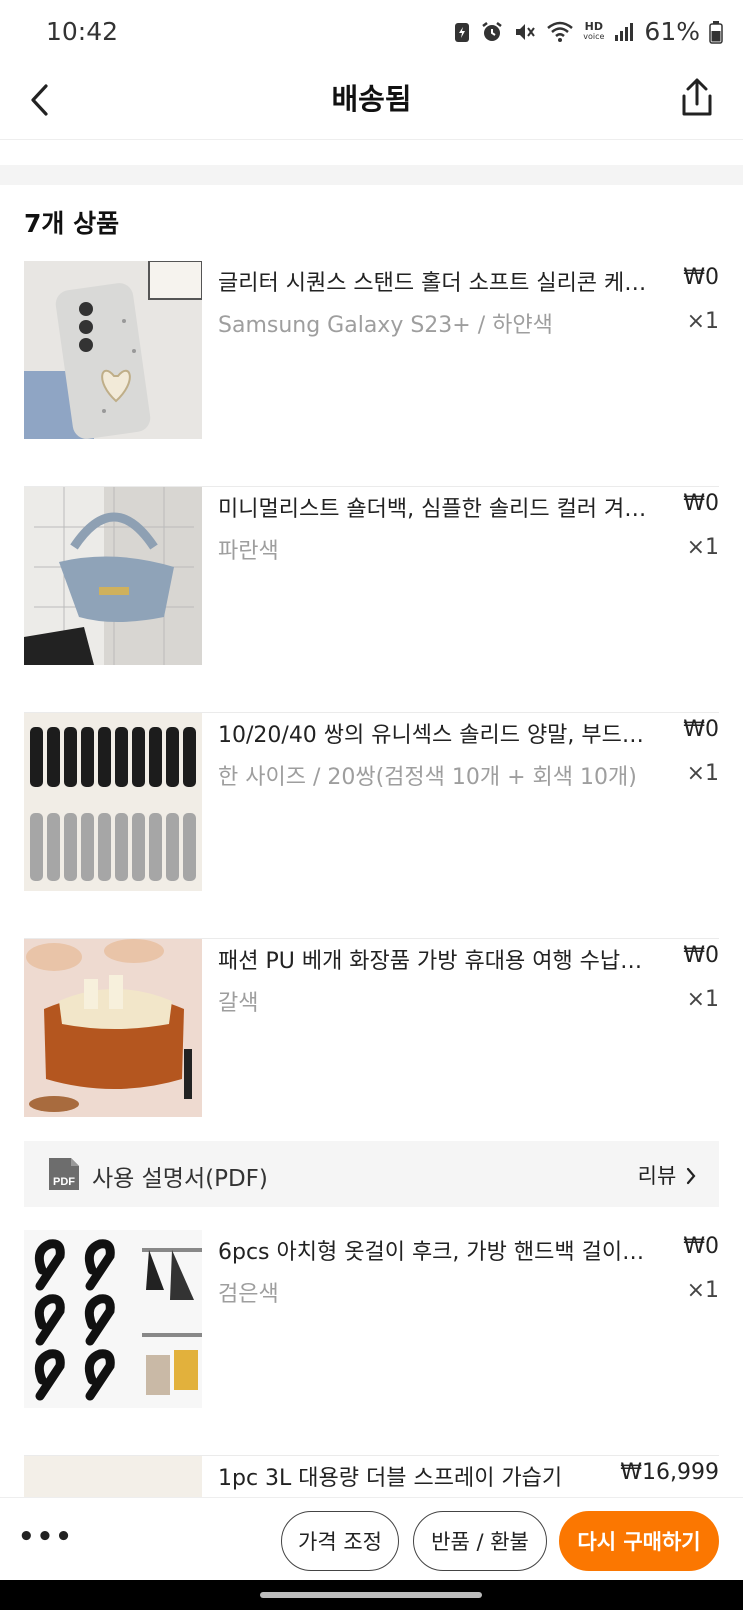 Image resolution: width=743 pixels, height=1610 pixels. I want to click on item-name: 미니멀리스트 숄더백, 심플한 솔리드 컬러 겨드랑이 가방, so click(433, 509).